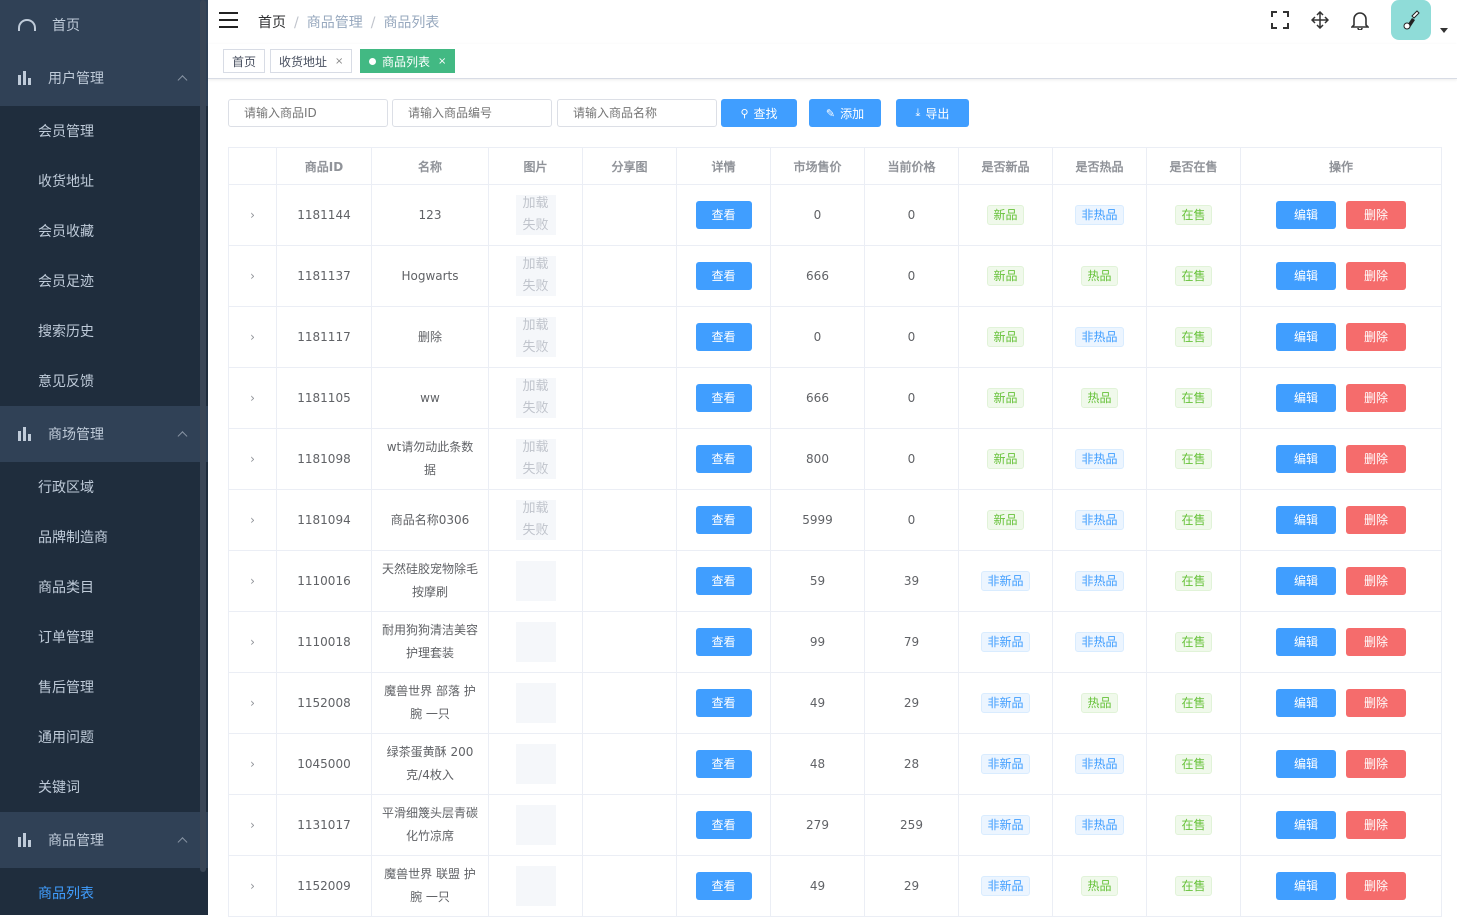 The width and height of the screenshot is (1457, 917). Describe the element at coordinates (104, 231) in the screenshot. I see `sidebar-item-collect: 会员收藏` at that location.